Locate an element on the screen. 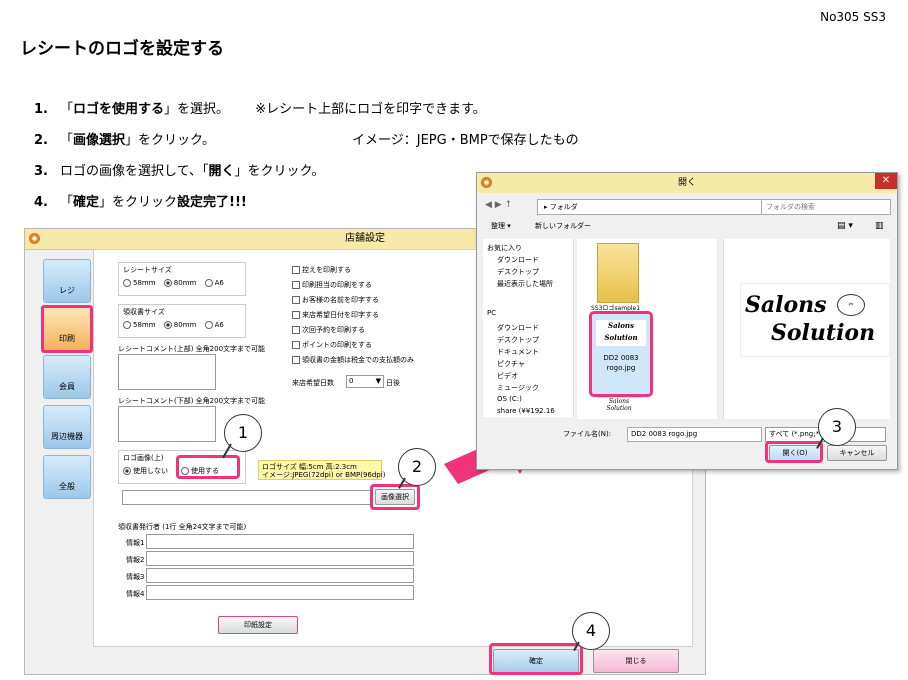 The width and height of the screenshot is (908, 680). nav-favorites: お気に入り is located at coordinates (504, 248).